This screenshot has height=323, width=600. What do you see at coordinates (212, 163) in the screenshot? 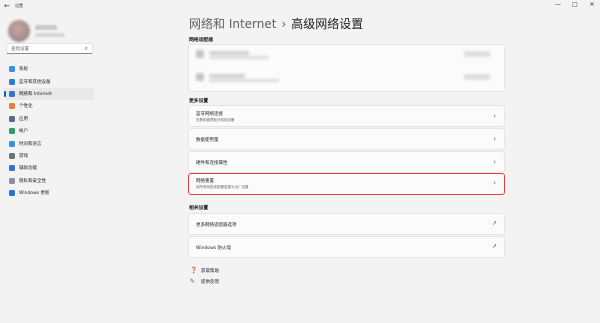
I see `row-title: 硬件和连接属性` at bounding box center [212, 163].